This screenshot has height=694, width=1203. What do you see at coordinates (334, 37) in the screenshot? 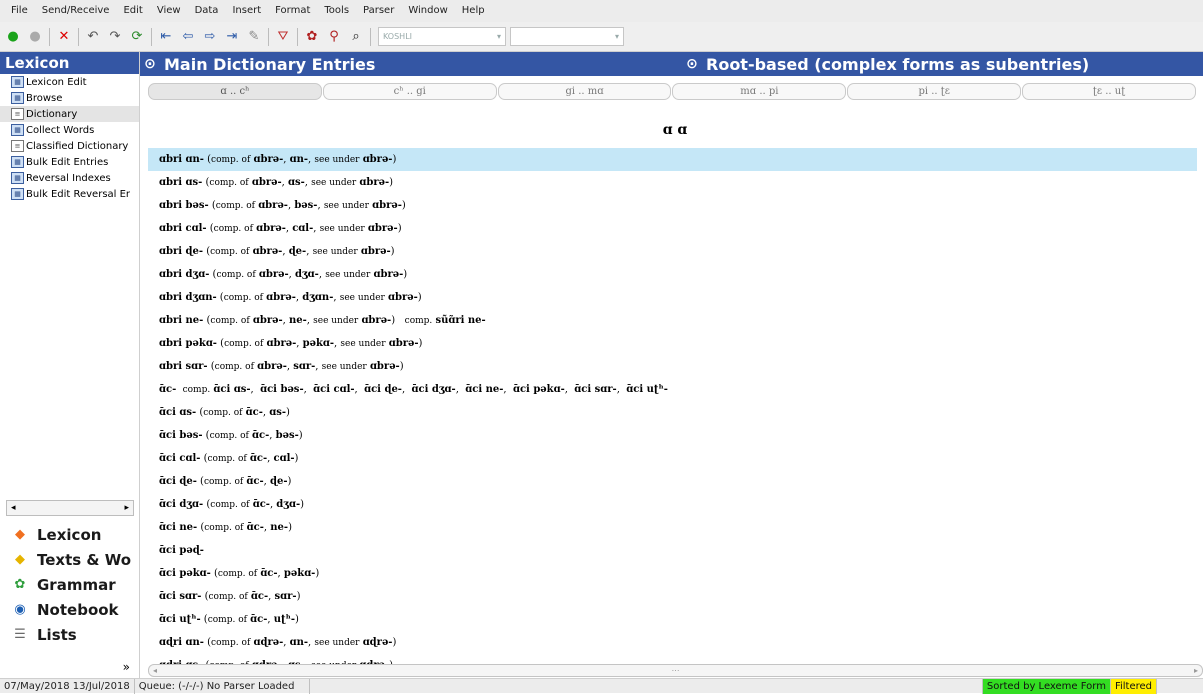
I see `find-lexicon-icon: ⚲` at bounding box center [334, 37].